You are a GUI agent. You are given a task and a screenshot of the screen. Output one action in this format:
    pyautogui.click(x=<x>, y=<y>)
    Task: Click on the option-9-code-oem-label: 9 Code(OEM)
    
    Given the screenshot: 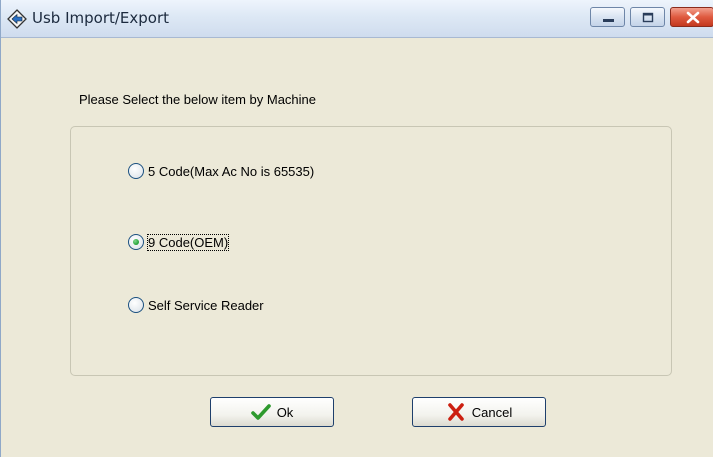 What is the action you would take?
    pyautogui.click(x=188, y=242)
    